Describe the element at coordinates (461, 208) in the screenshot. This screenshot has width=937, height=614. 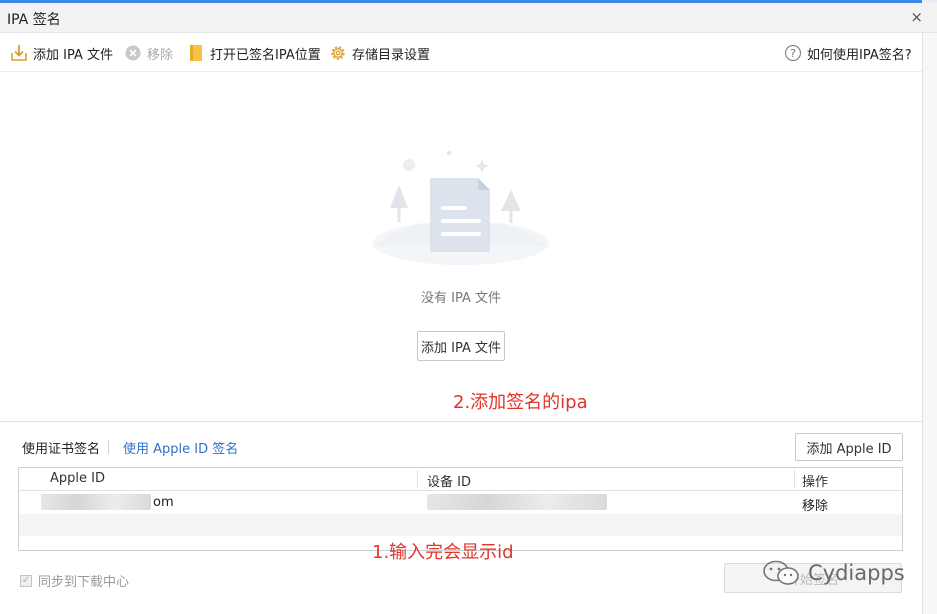
I see `empty-document-illustration` at that location.